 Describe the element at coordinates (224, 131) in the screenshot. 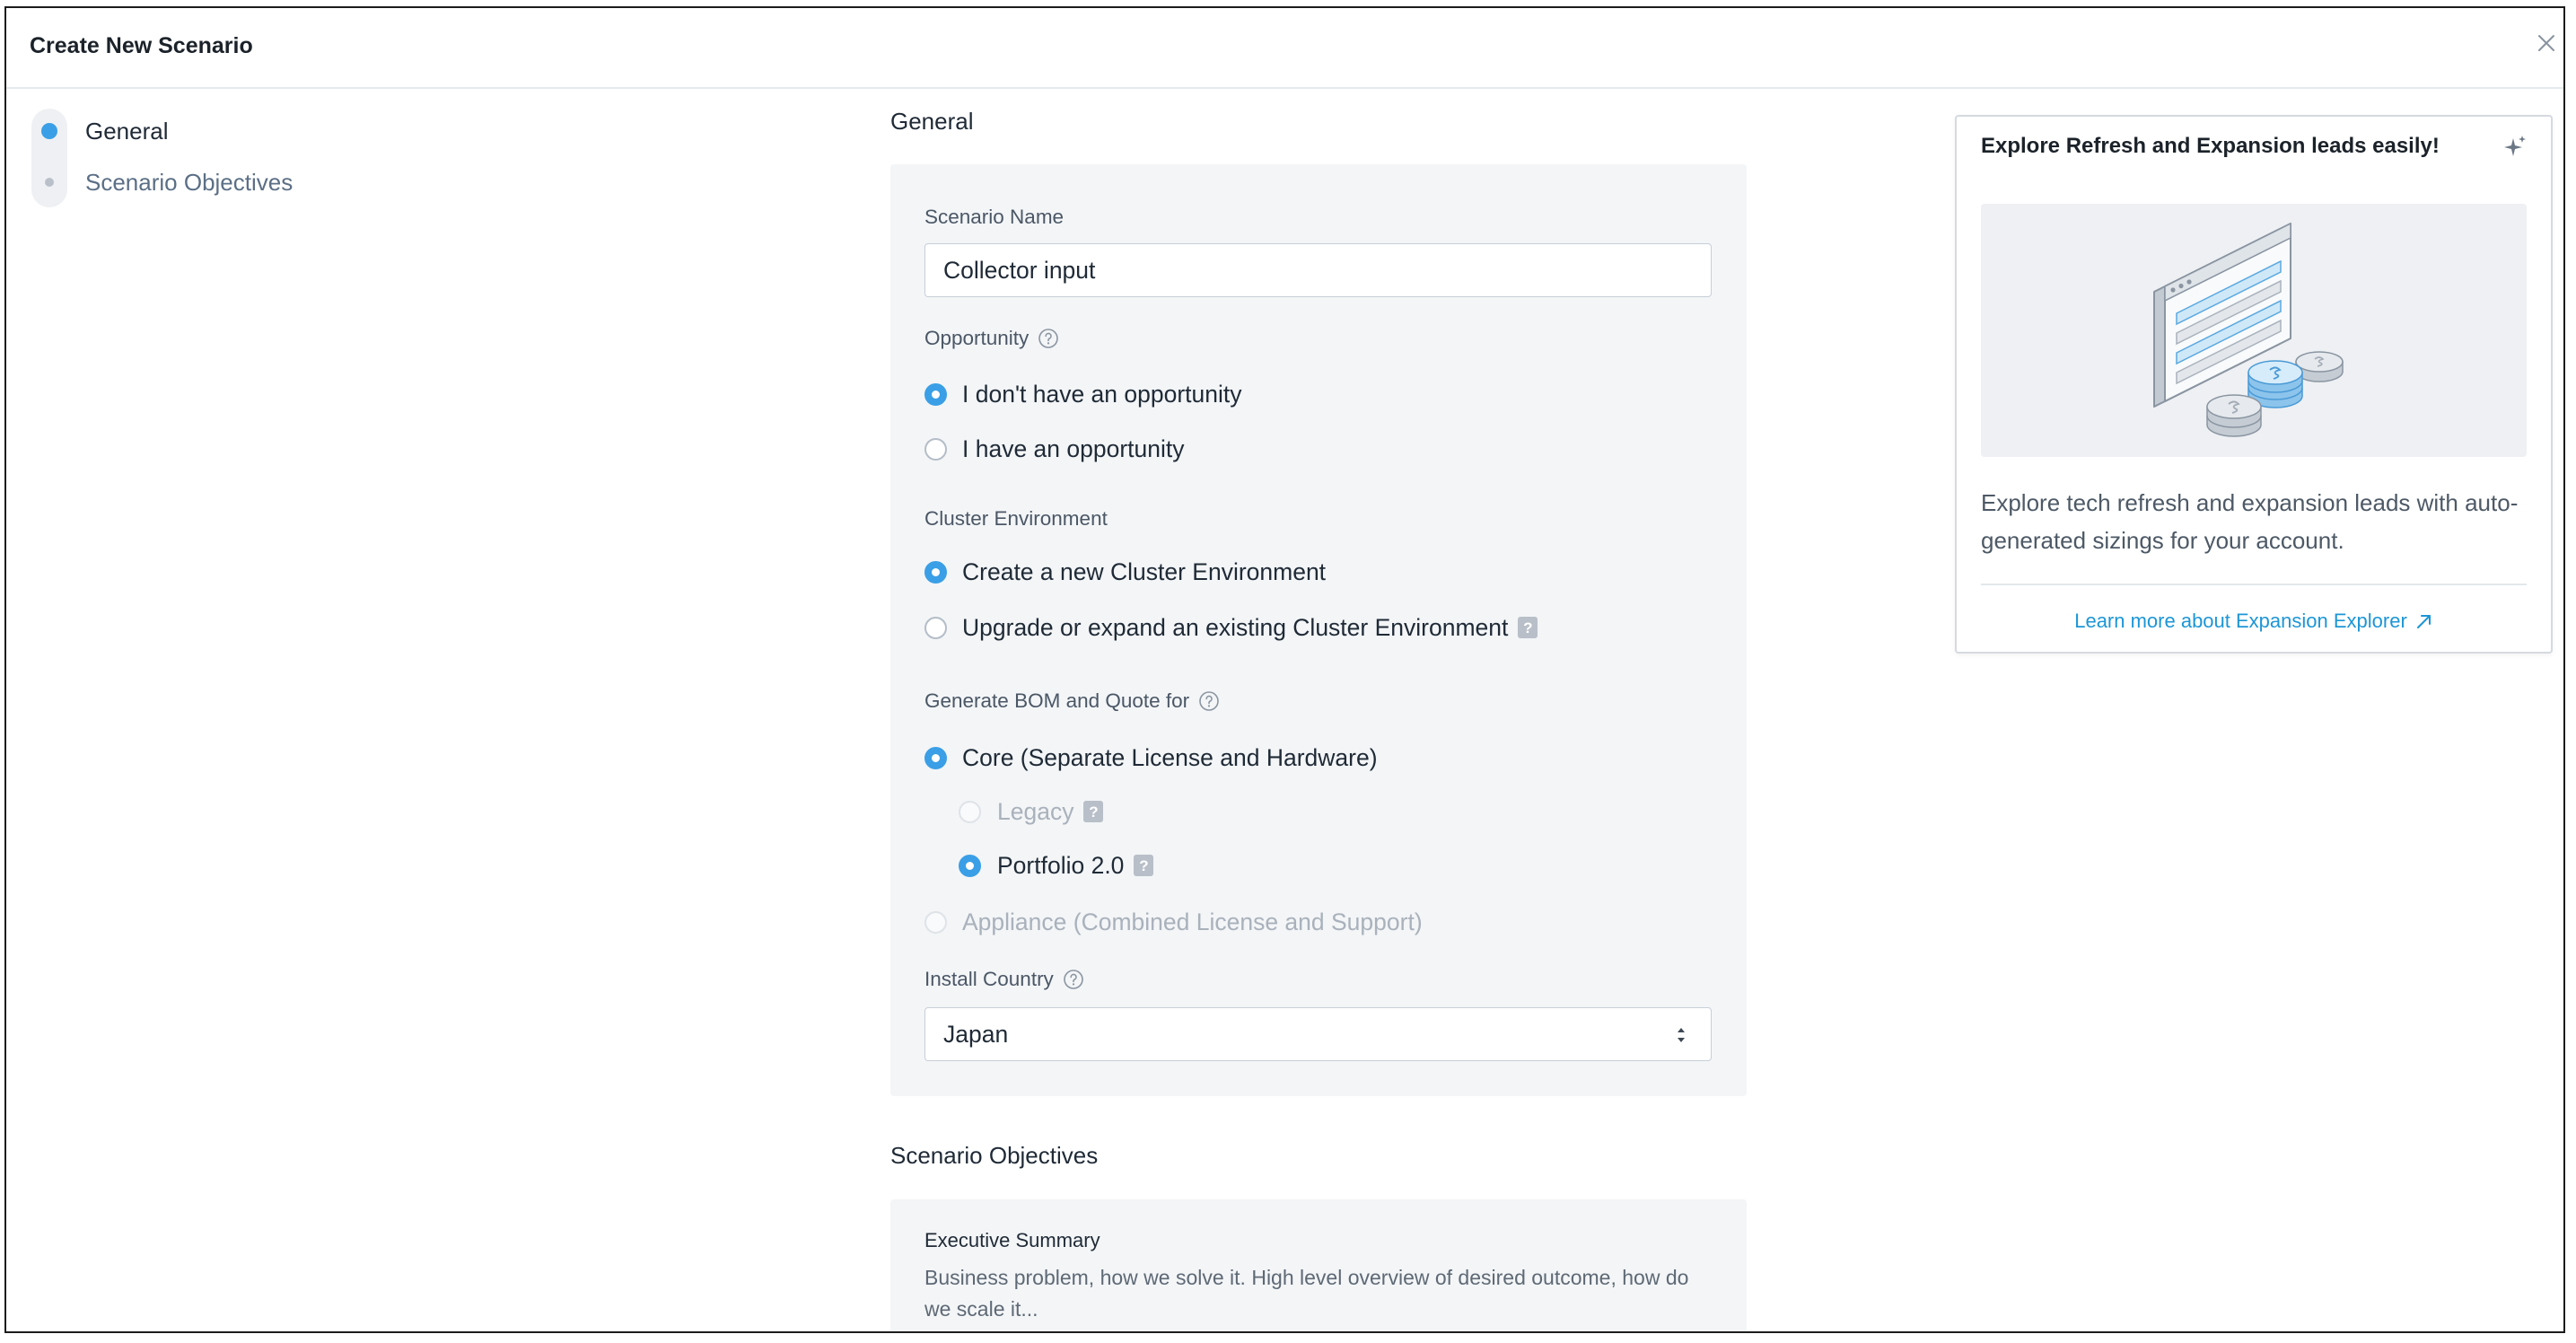

I see `step-general: General` at that location.